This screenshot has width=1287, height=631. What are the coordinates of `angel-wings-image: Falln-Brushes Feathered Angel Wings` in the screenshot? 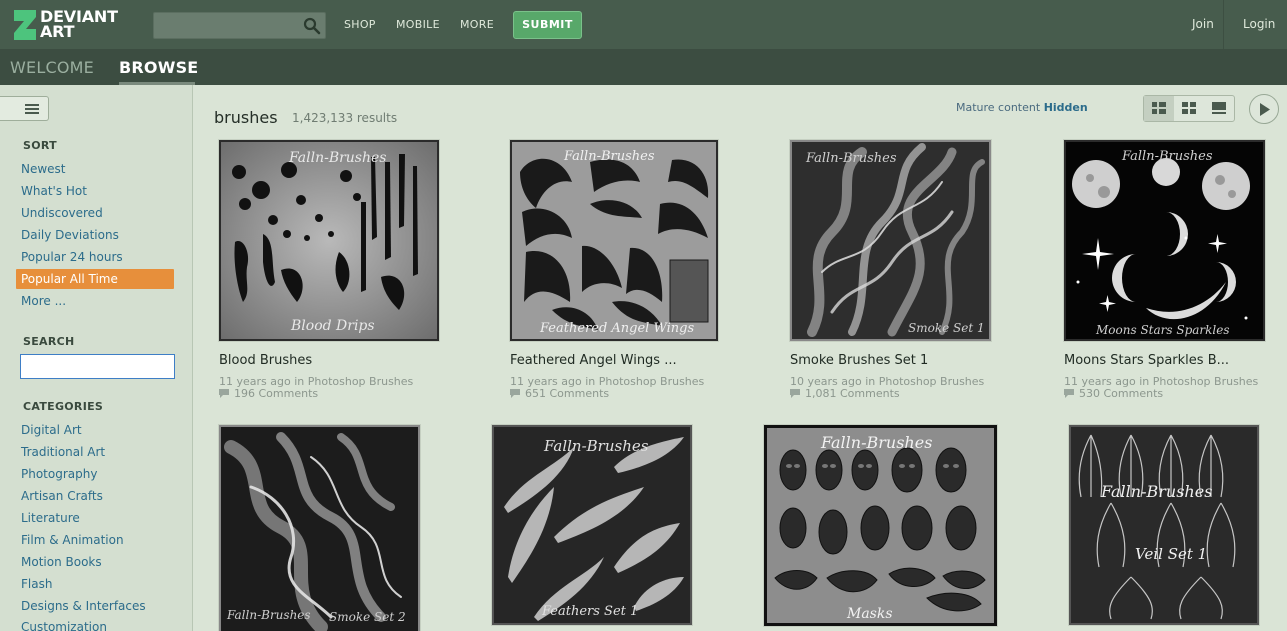 It's located at (614, 240).